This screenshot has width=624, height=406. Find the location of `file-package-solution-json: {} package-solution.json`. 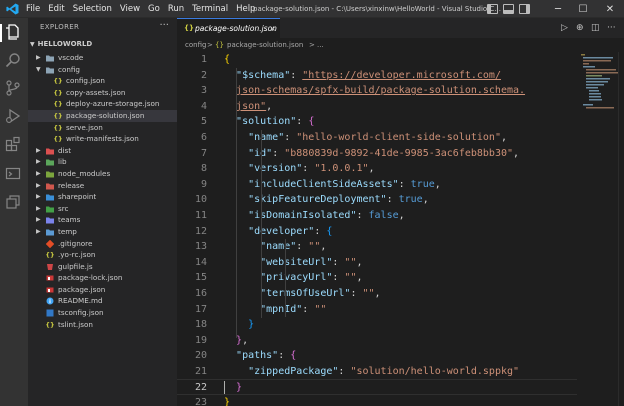

file-package-solution-json: {} package-solution.json is located at coordinates (102, 115).